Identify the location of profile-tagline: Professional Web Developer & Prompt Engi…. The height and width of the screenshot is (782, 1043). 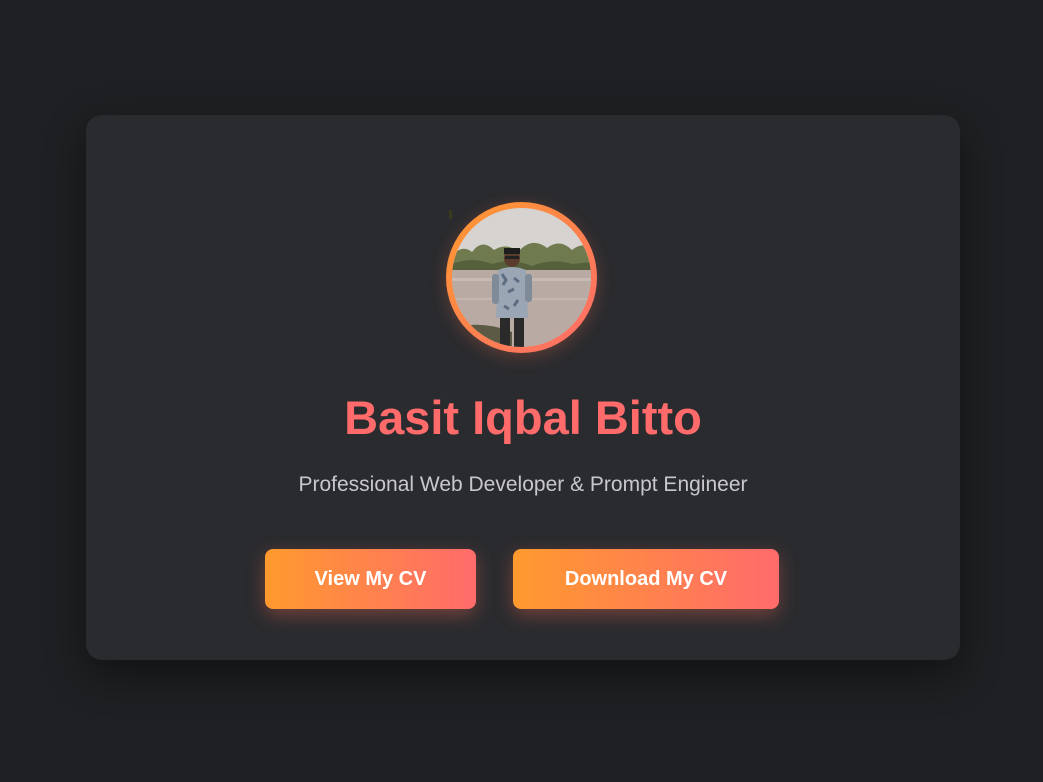
(523, 484).